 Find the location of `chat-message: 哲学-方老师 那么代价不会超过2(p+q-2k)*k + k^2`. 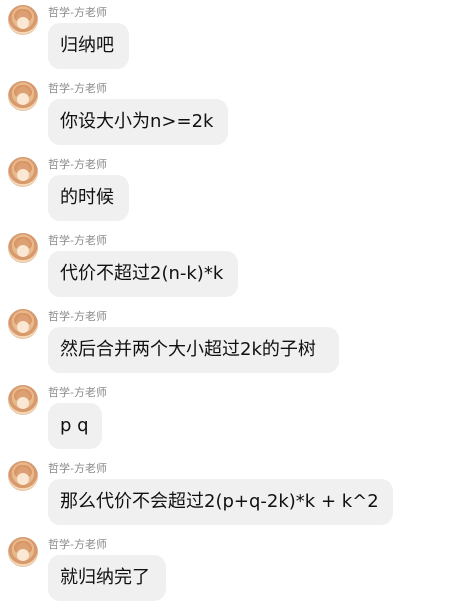

chat-message: 哲学-方老师 那么代价不会超过2(p+q-2k)*k + k^2 is located at coordinates (227, 494).